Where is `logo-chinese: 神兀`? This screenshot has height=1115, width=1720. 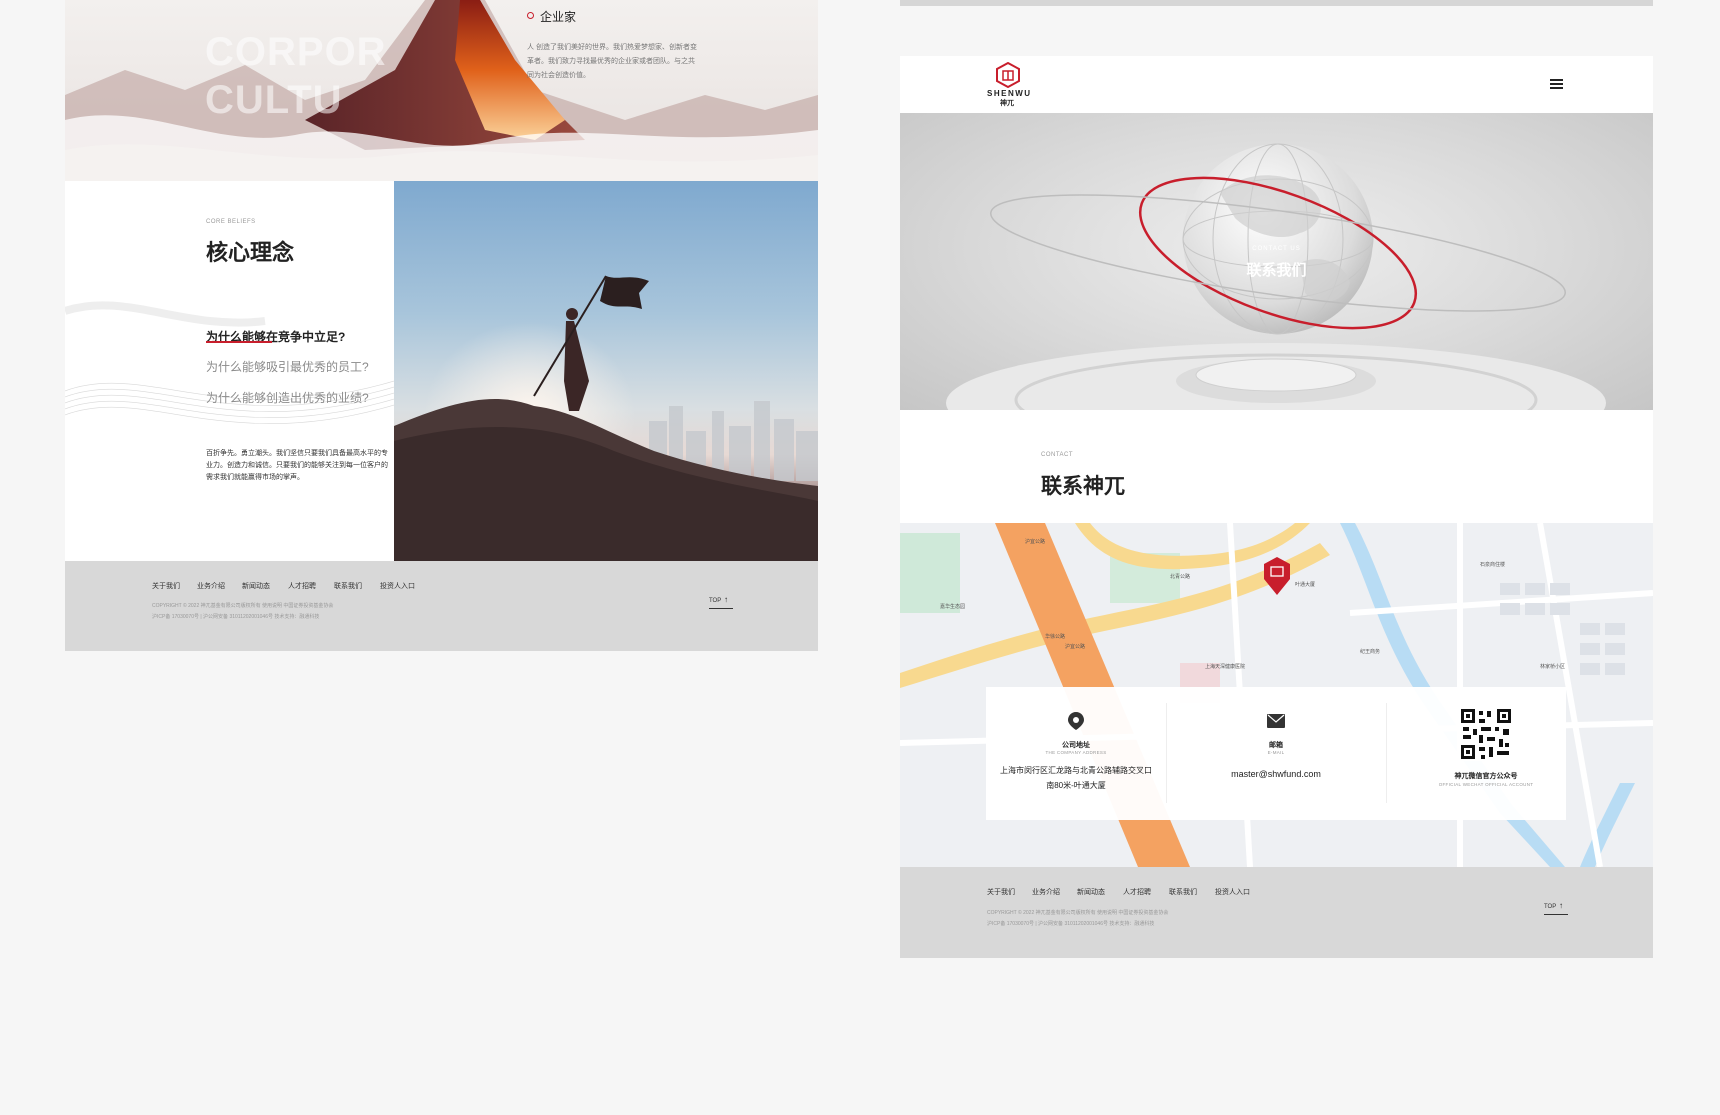
logo-chinese: 神兀 is located at coordinates (1007, 103).